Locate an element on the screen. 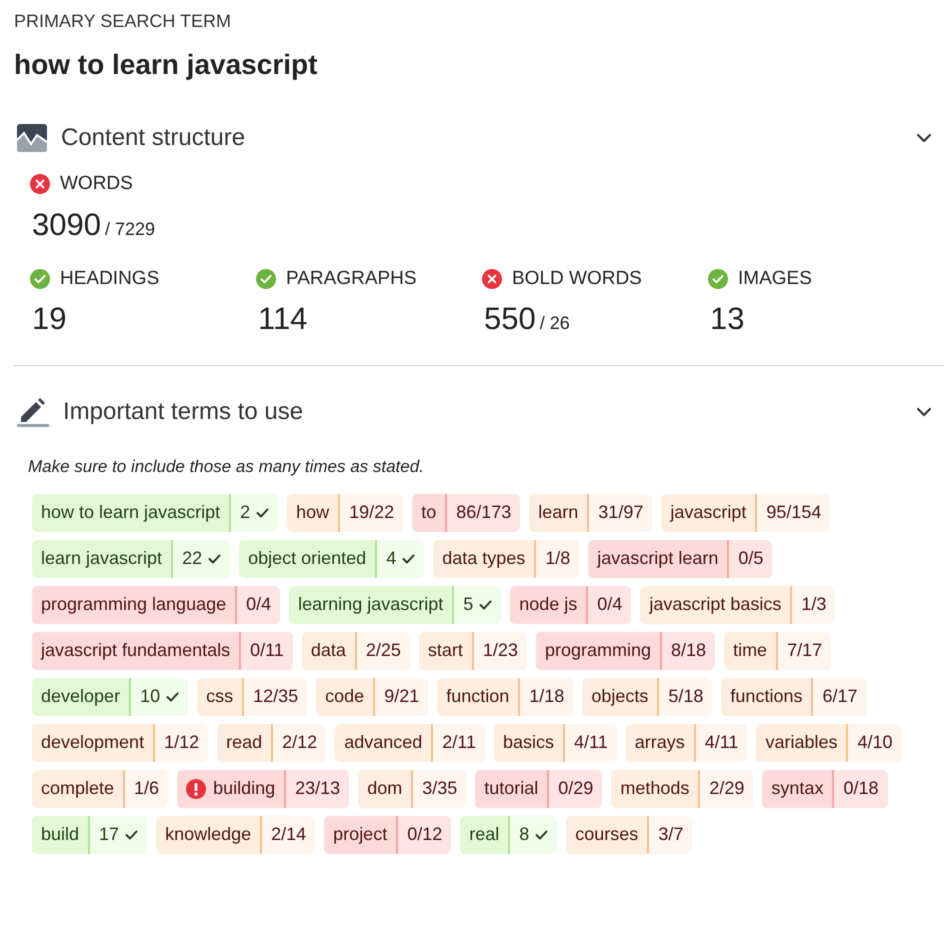  term-text: dom is located at coordinates (384, 788).